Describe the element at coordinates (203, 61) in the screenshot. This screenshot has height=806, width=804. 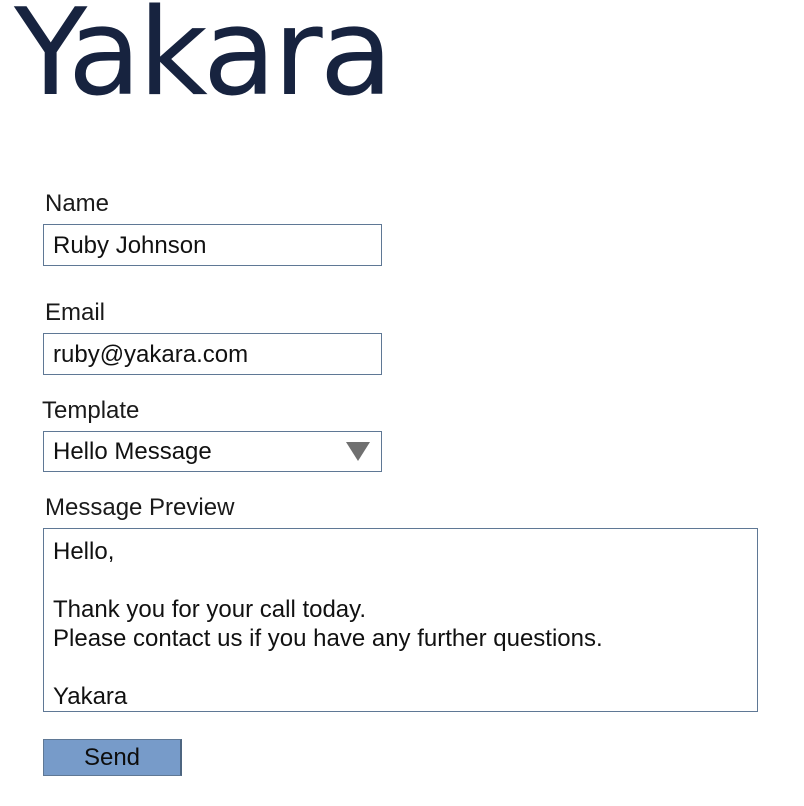
I see `yakara-logo: Yakara` at that location.